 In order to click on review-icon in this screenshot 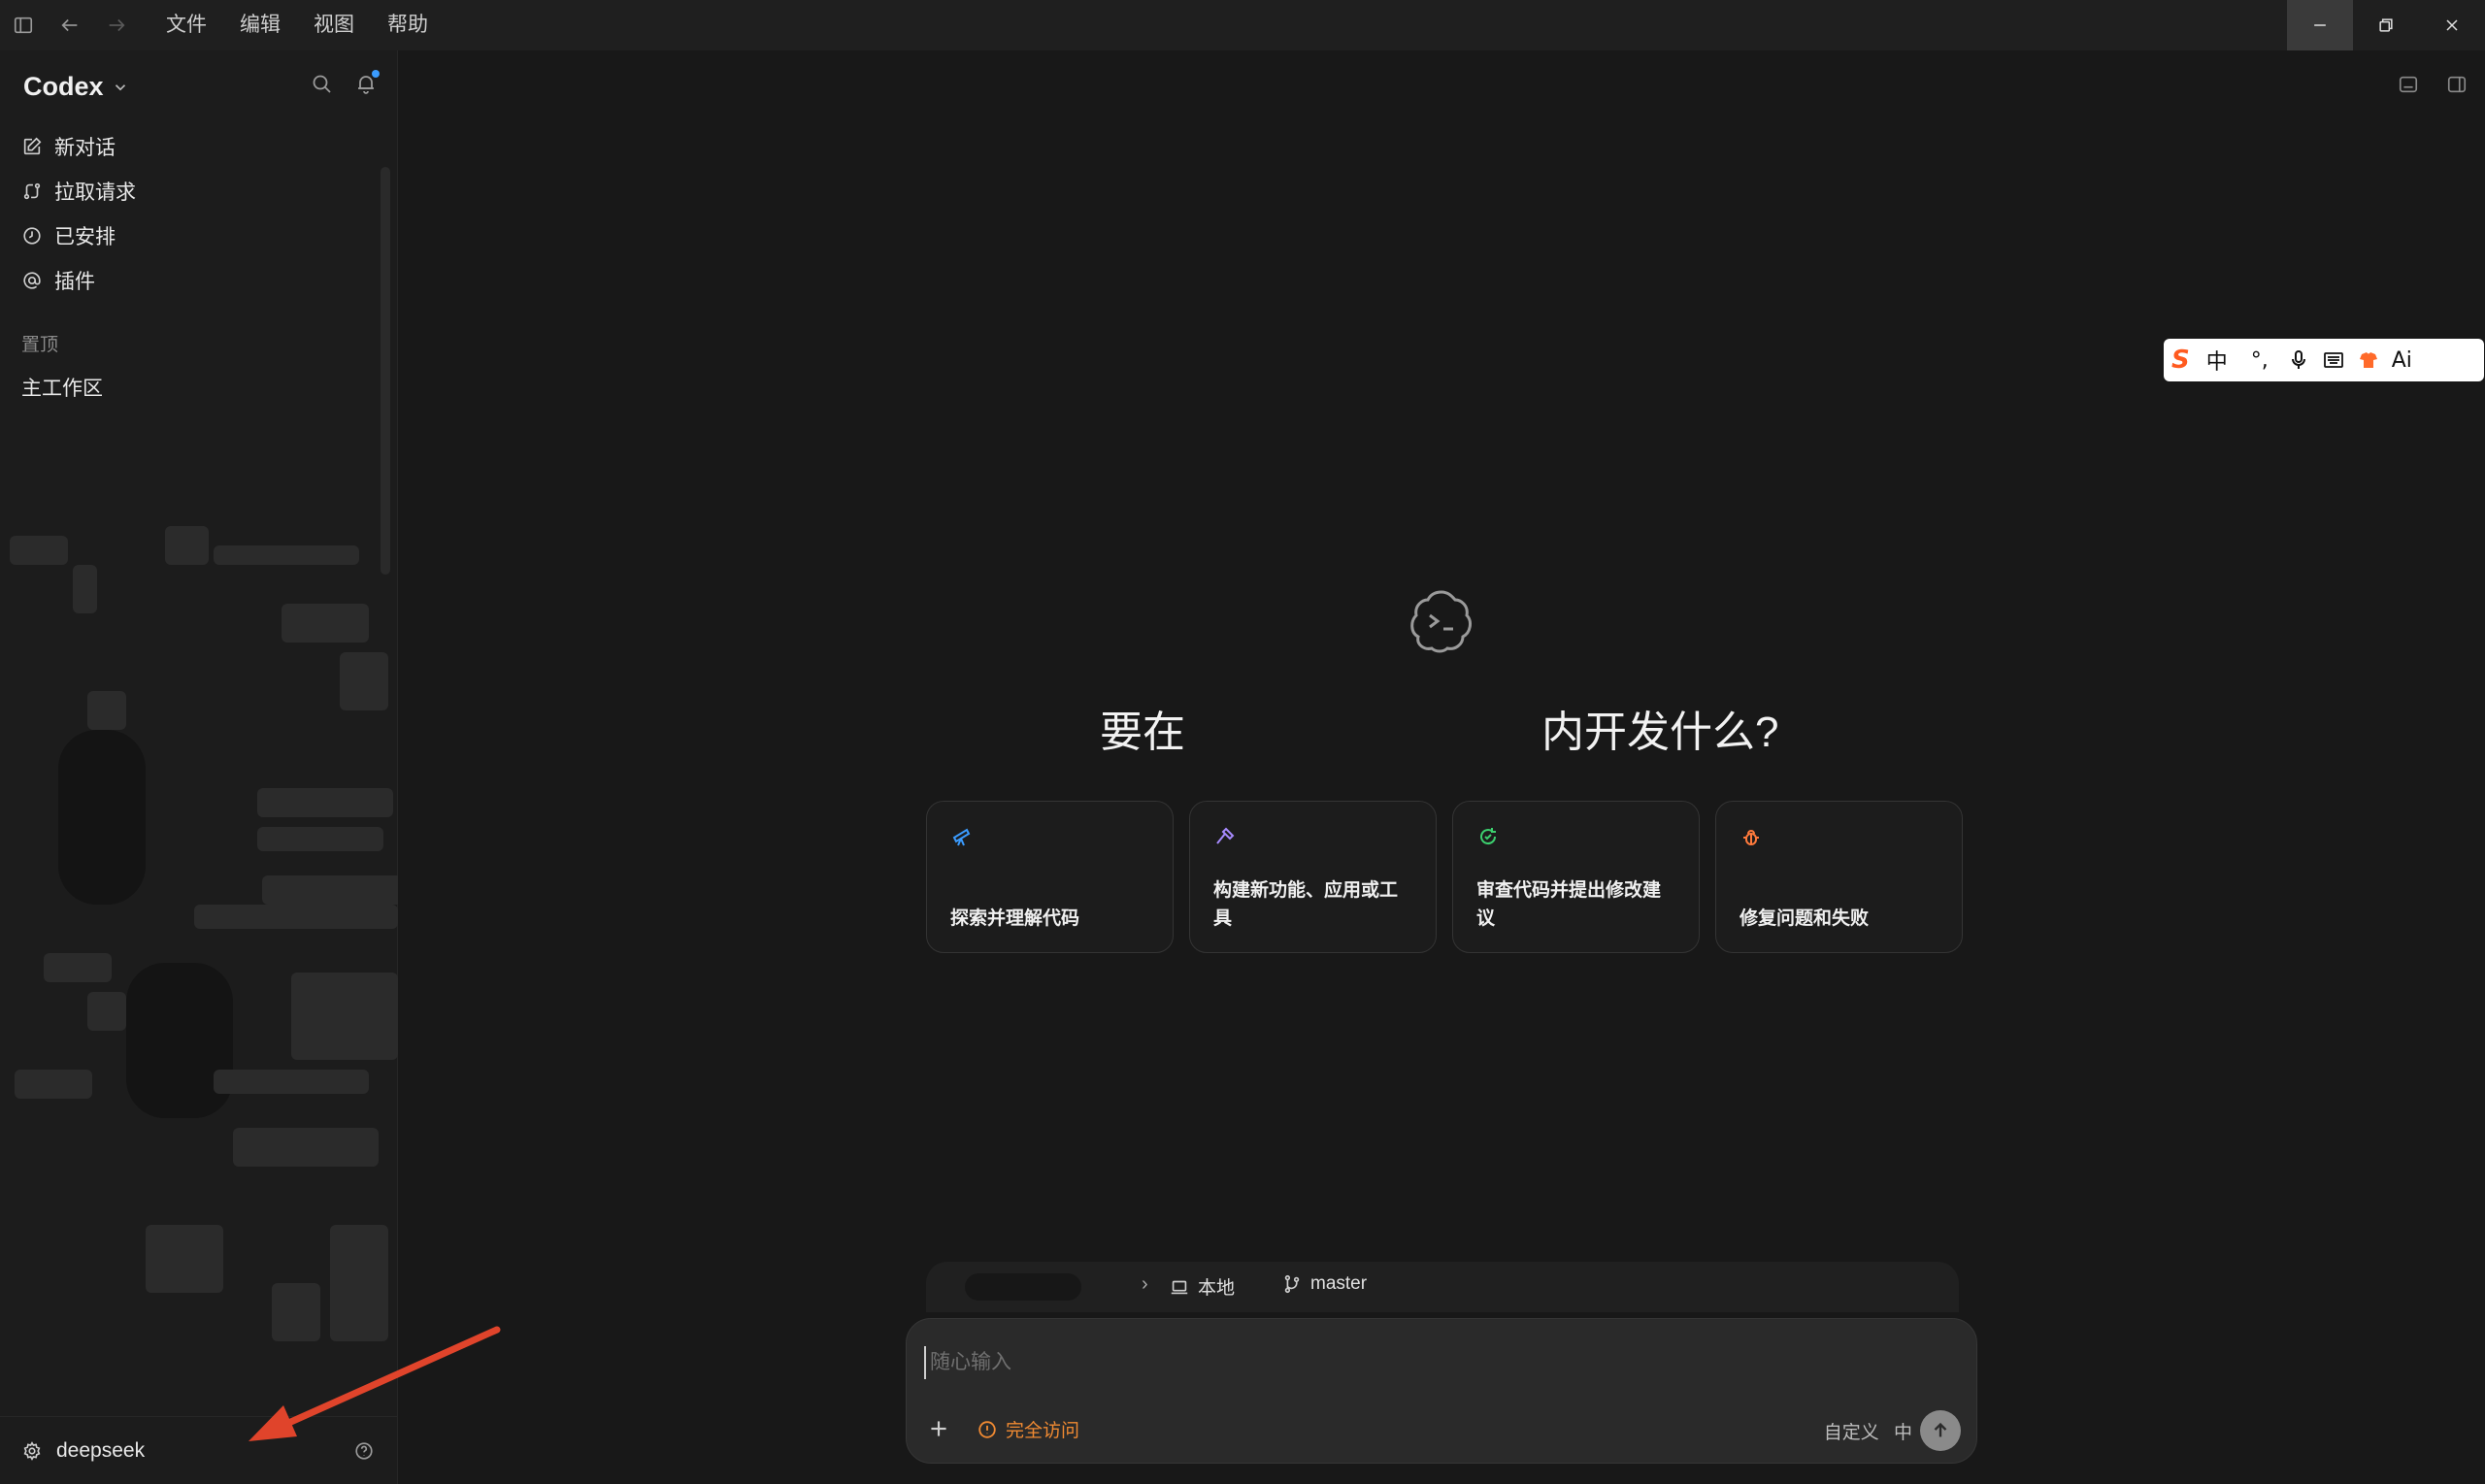, I will do `click(1489, 837)`.